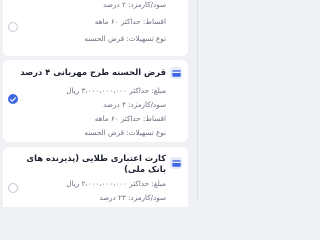 This screenshot has height=240, width=320. What do you see at coordinates (134, 104) in the screenshot?
I see `loan-rate-text: سود/کارمزد: ۴ درصد` at bounding box center [134, 104].